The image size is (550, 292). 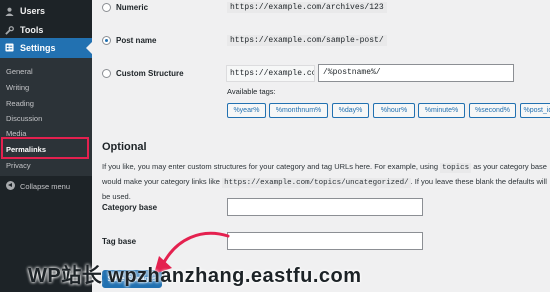 What do you see at coordinates (456, 168) in the screenshot?
I see `description-code-topics: topics` at bounding box center [456, 168].